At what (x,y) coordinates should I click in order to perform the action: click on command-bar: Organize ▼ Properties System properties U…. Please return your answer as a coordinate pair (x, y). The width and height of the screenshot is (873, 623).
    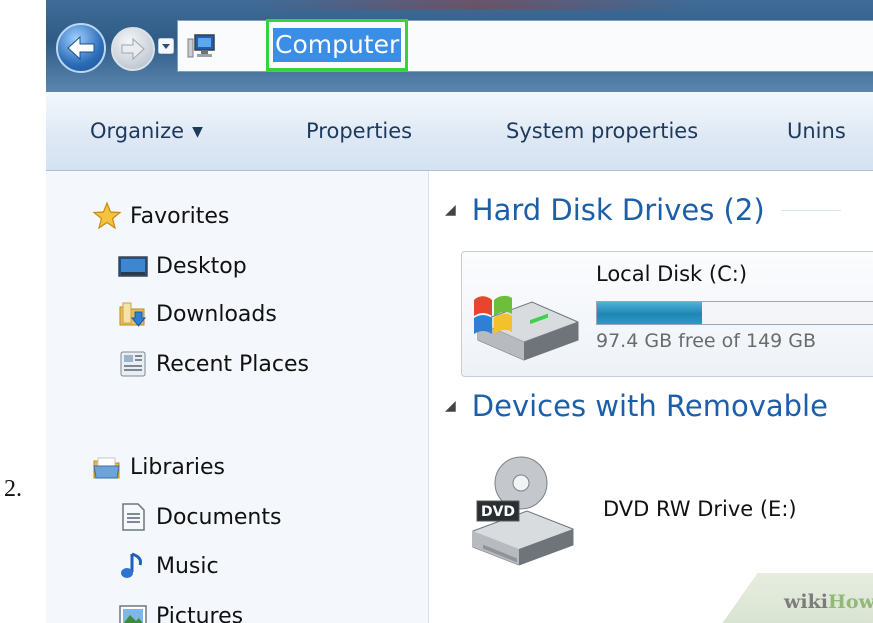
    Looking at the image, I should click on (459, 131).